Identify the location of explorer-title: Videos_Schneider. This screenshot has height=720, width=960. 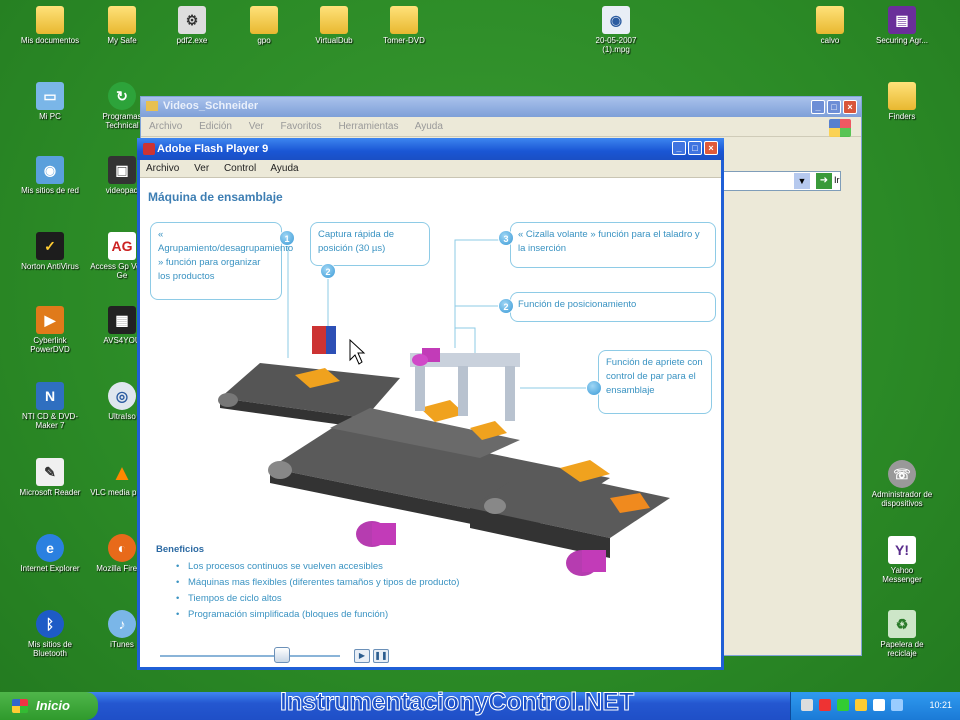
(211, 106).